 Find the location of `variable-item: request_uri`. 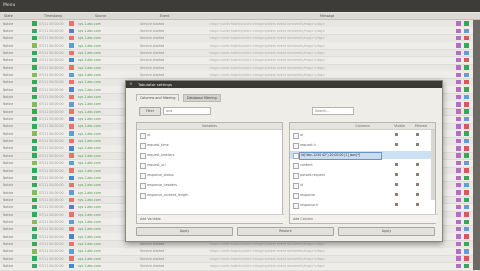

variable-item: request_uri is located at coordinates (209, 165).